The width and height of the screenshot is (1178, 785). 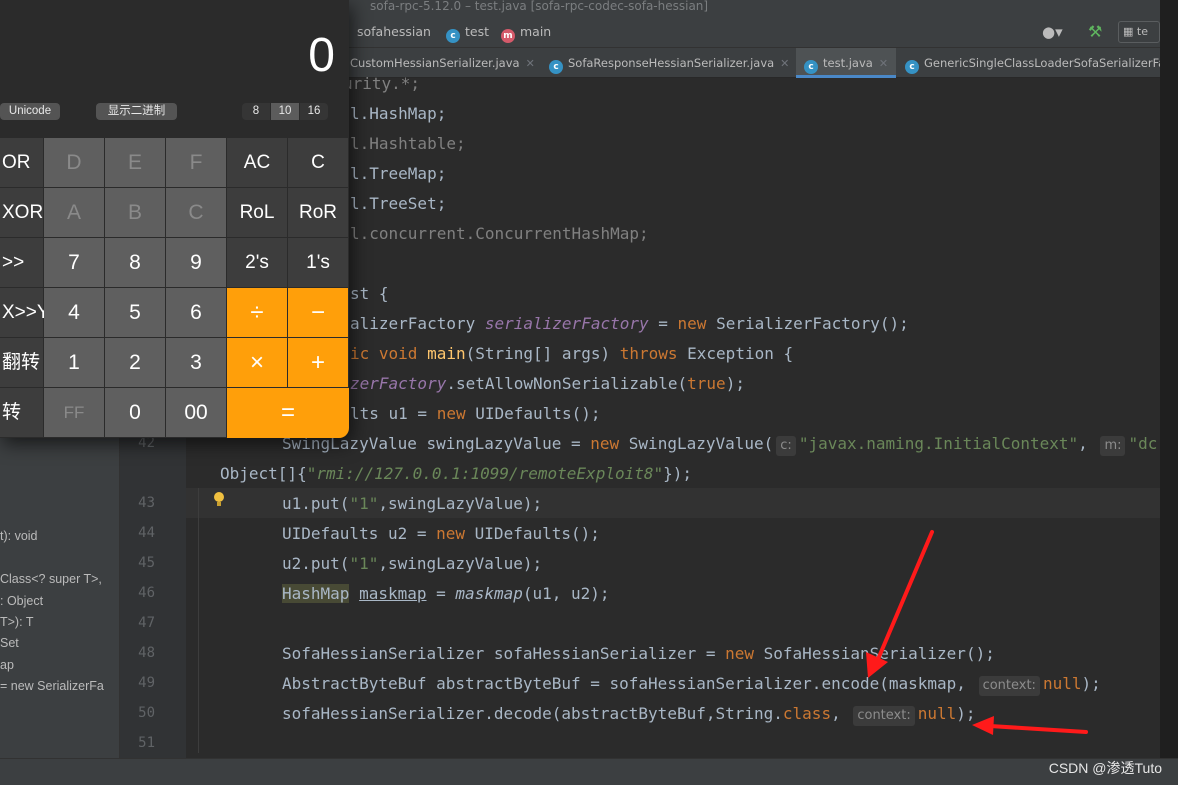 What do you see at coordinates (1105, 768) in the screenshot?
I see `watermark: CSDN @渗透Tuto` at bounding box center [1105, 768].